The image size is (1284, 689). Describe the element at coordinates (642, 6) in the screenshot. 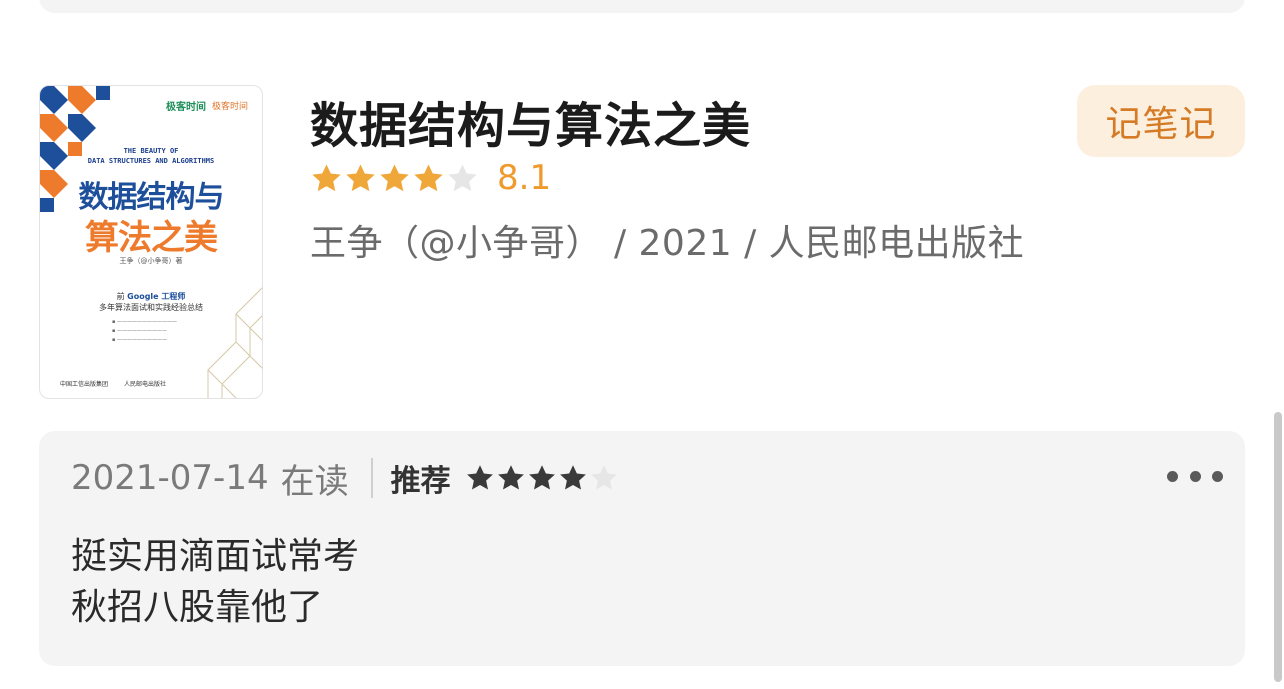

I see `previous-card` at that location.